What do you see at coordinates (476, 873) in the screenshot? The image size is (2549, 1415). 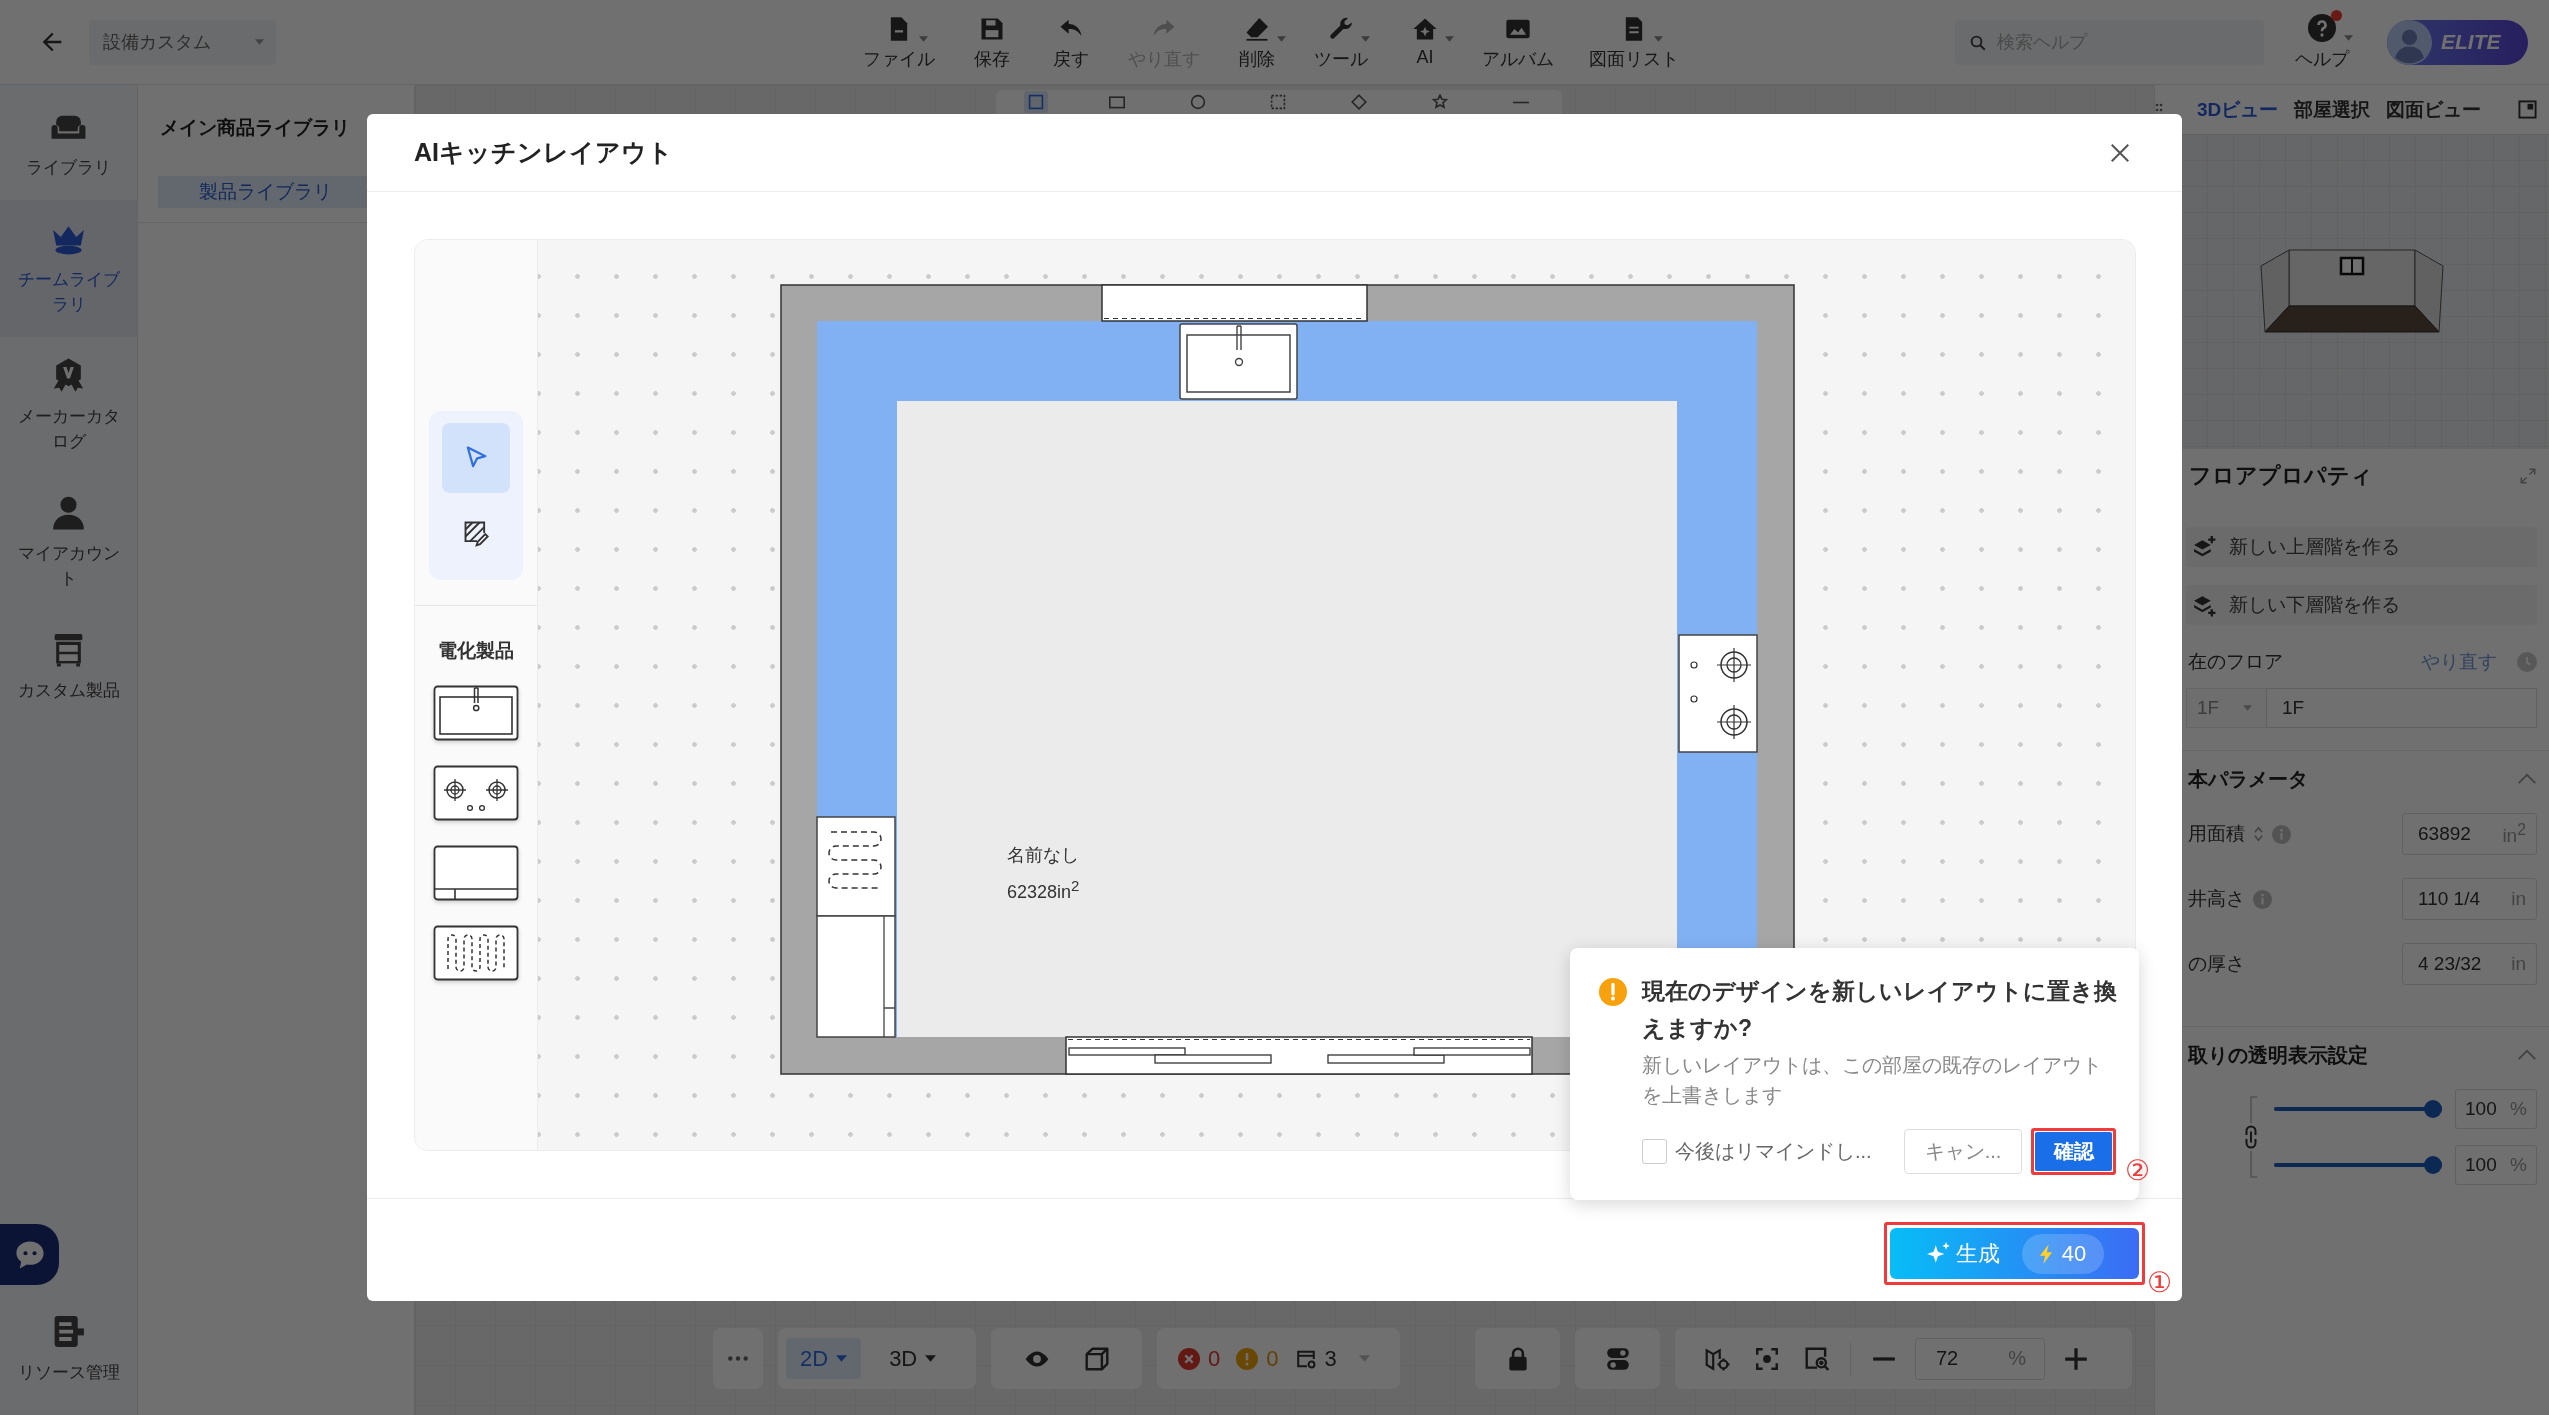 I see `oven-icon` at bounding box center [476, 873].